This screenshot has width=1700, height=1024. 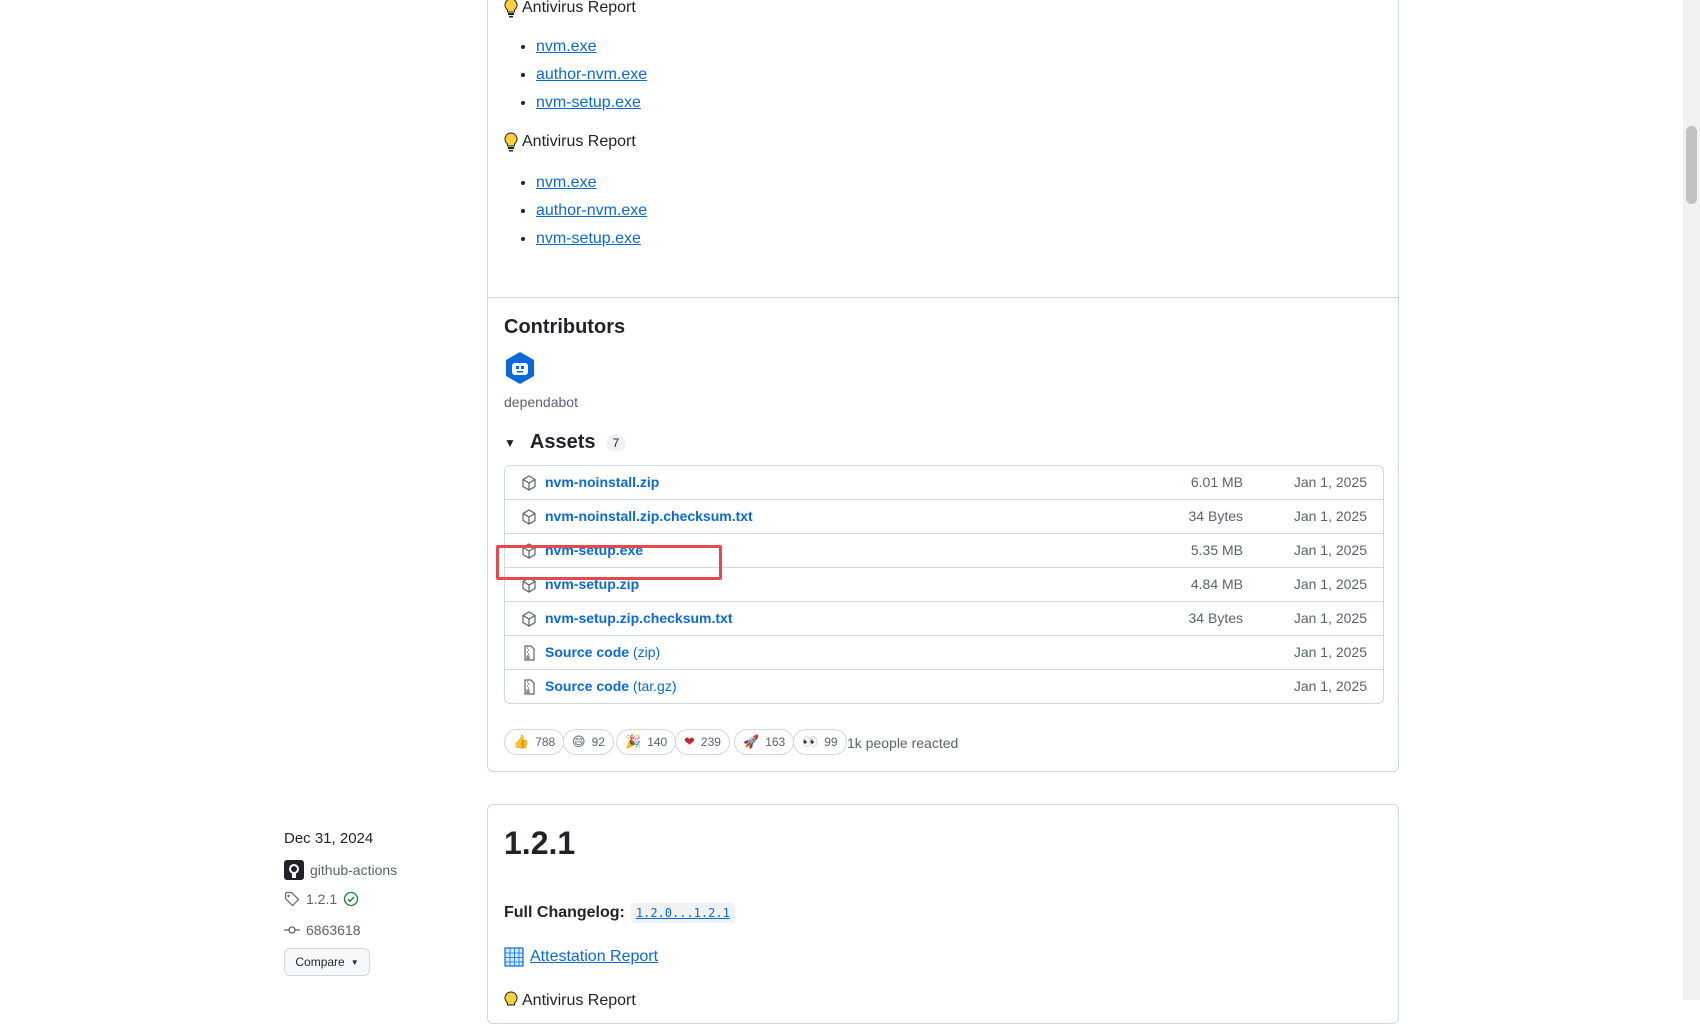 What do you see at coordinates (657, 742) in the screenshot?
I see `reaction-count: 140` at bounding box center [657, 742].